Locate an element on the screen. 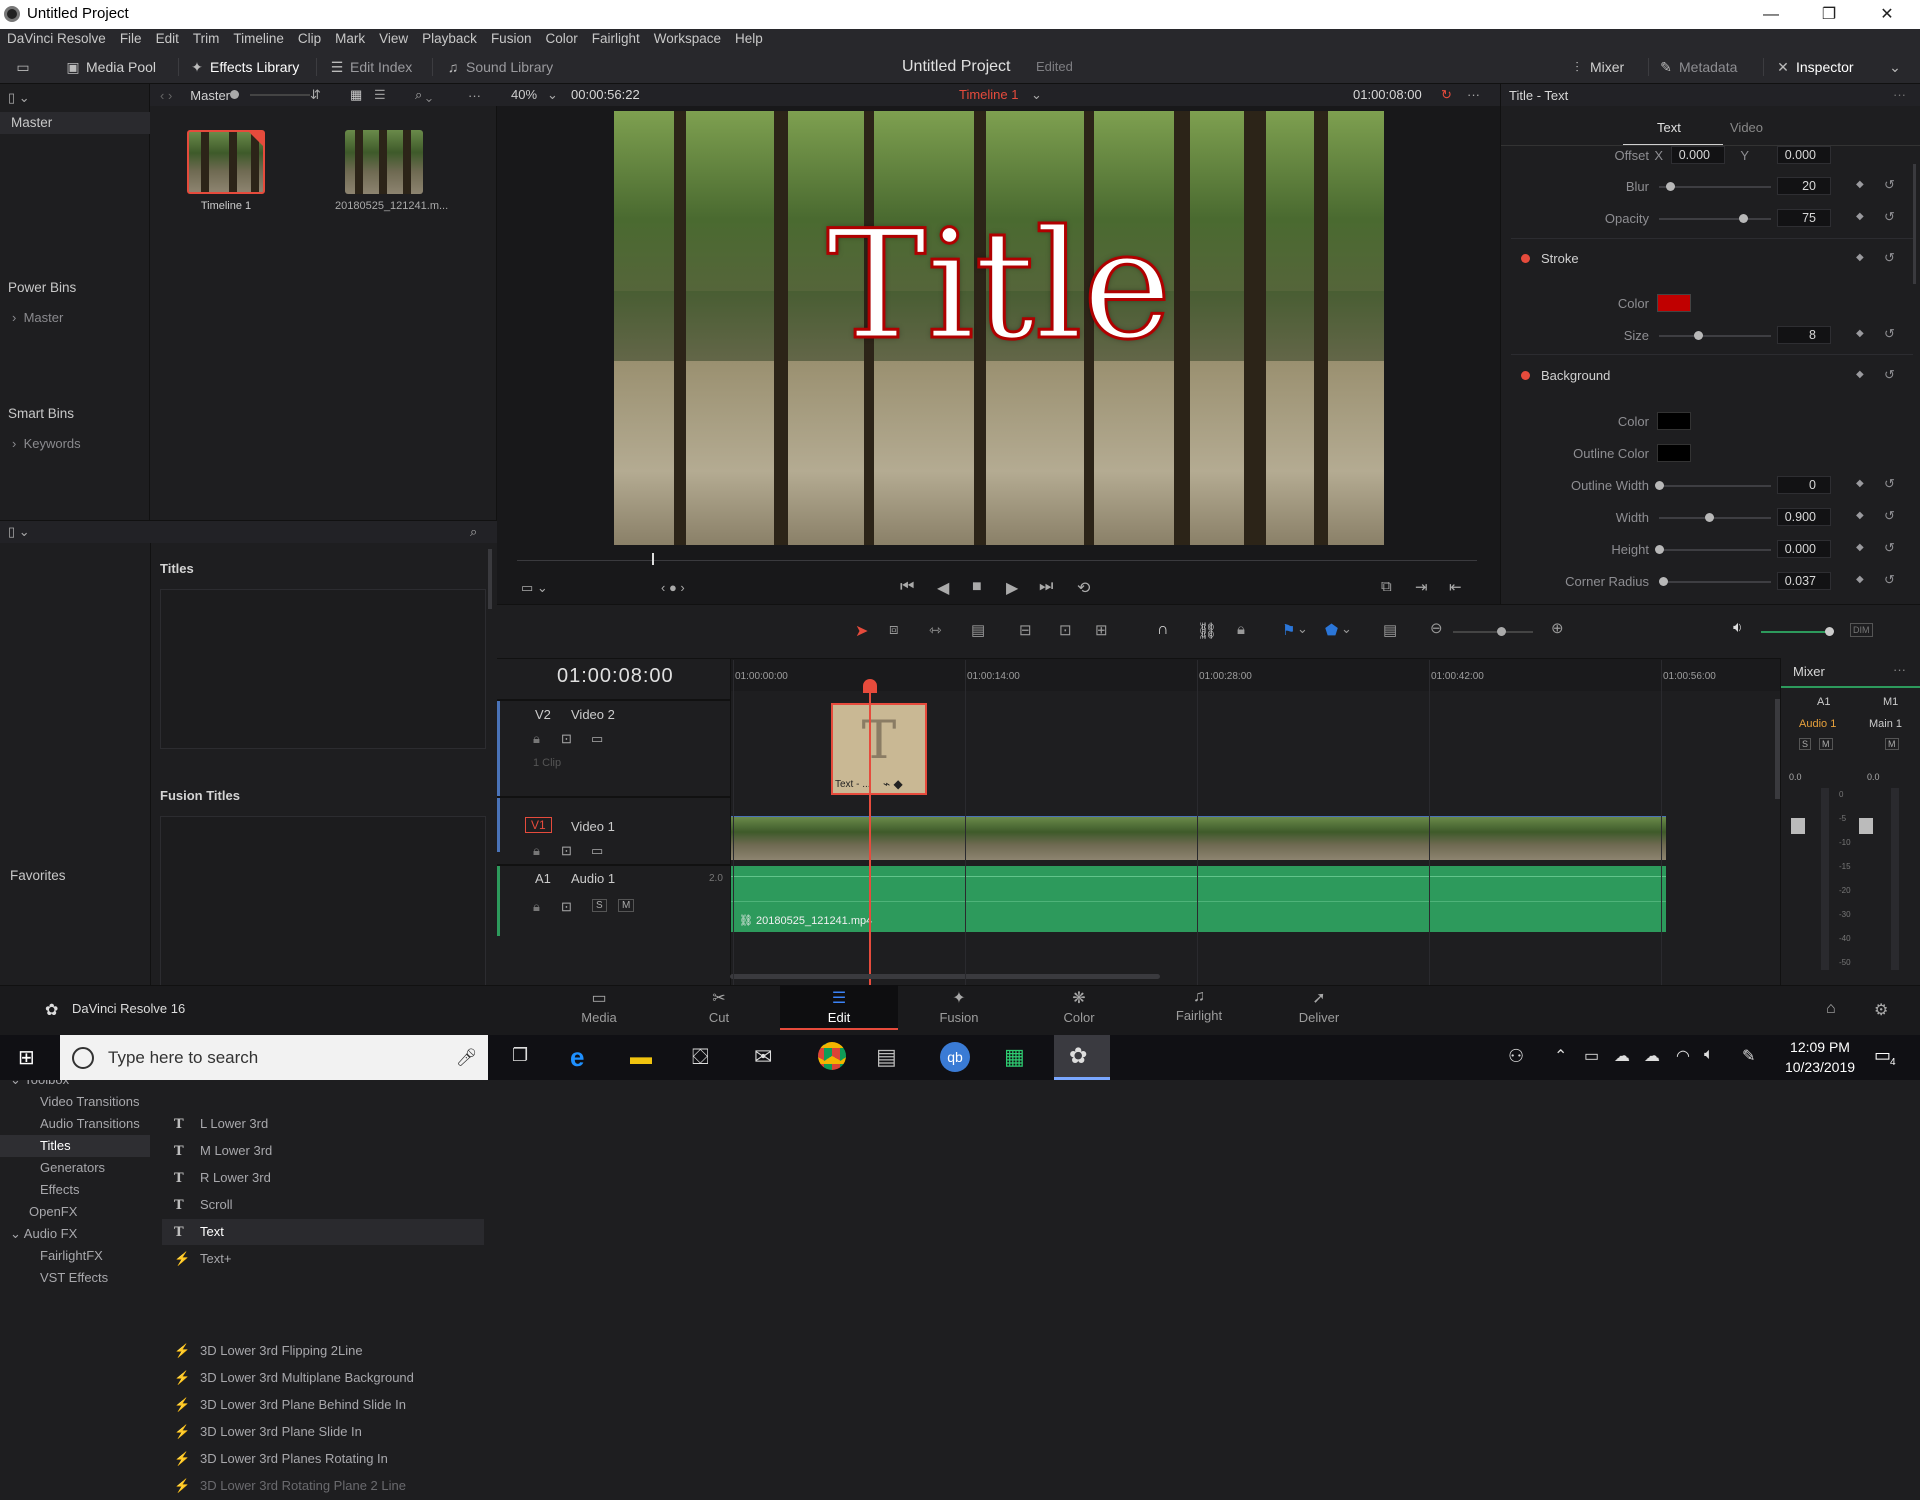 The image size is (1920, 1500). timeline-dropdown-icon: ⌄ is located at coordinates (1036, 95).